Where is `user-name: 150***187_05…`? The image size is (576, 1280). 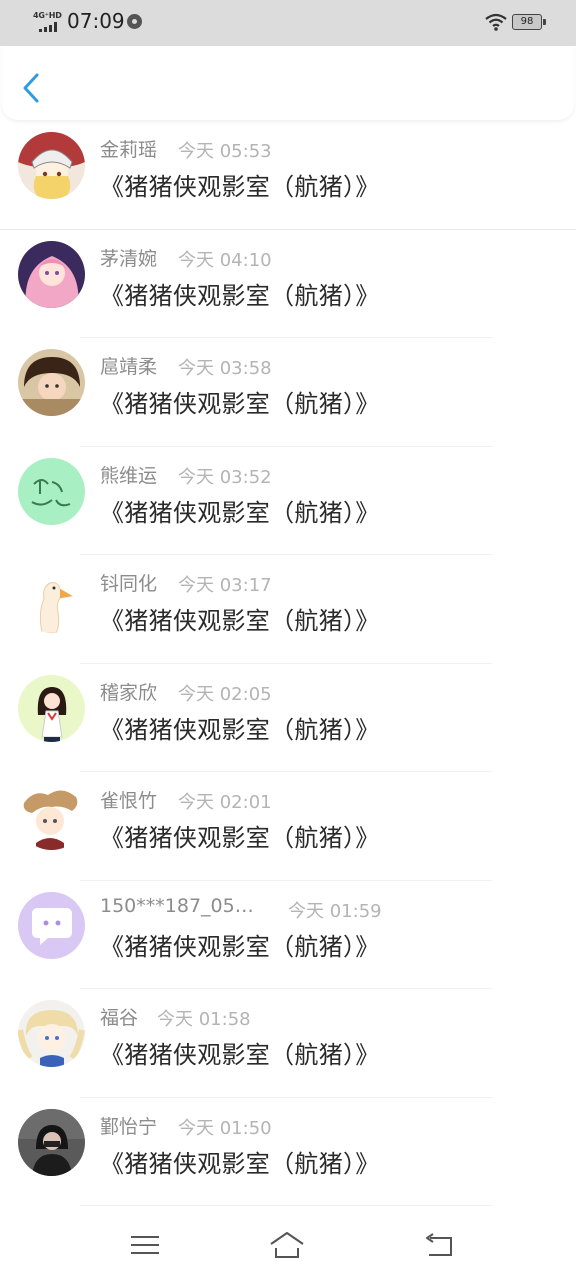
user-name: 150***187_05… is located at coordinates (177, 905).